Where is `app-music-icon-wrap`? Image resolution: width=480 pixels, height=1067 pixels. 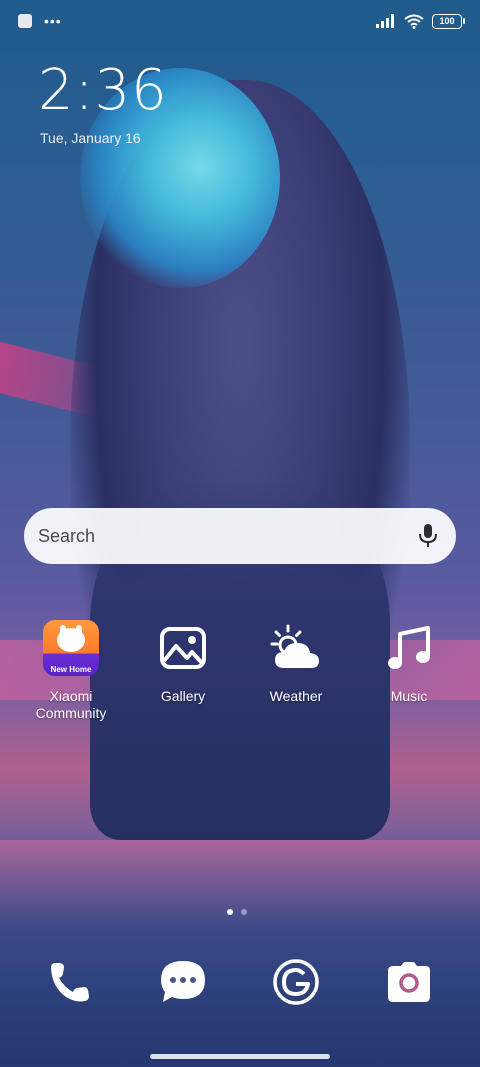
app-music-icon-wrap is located at coordinates (409, 648).